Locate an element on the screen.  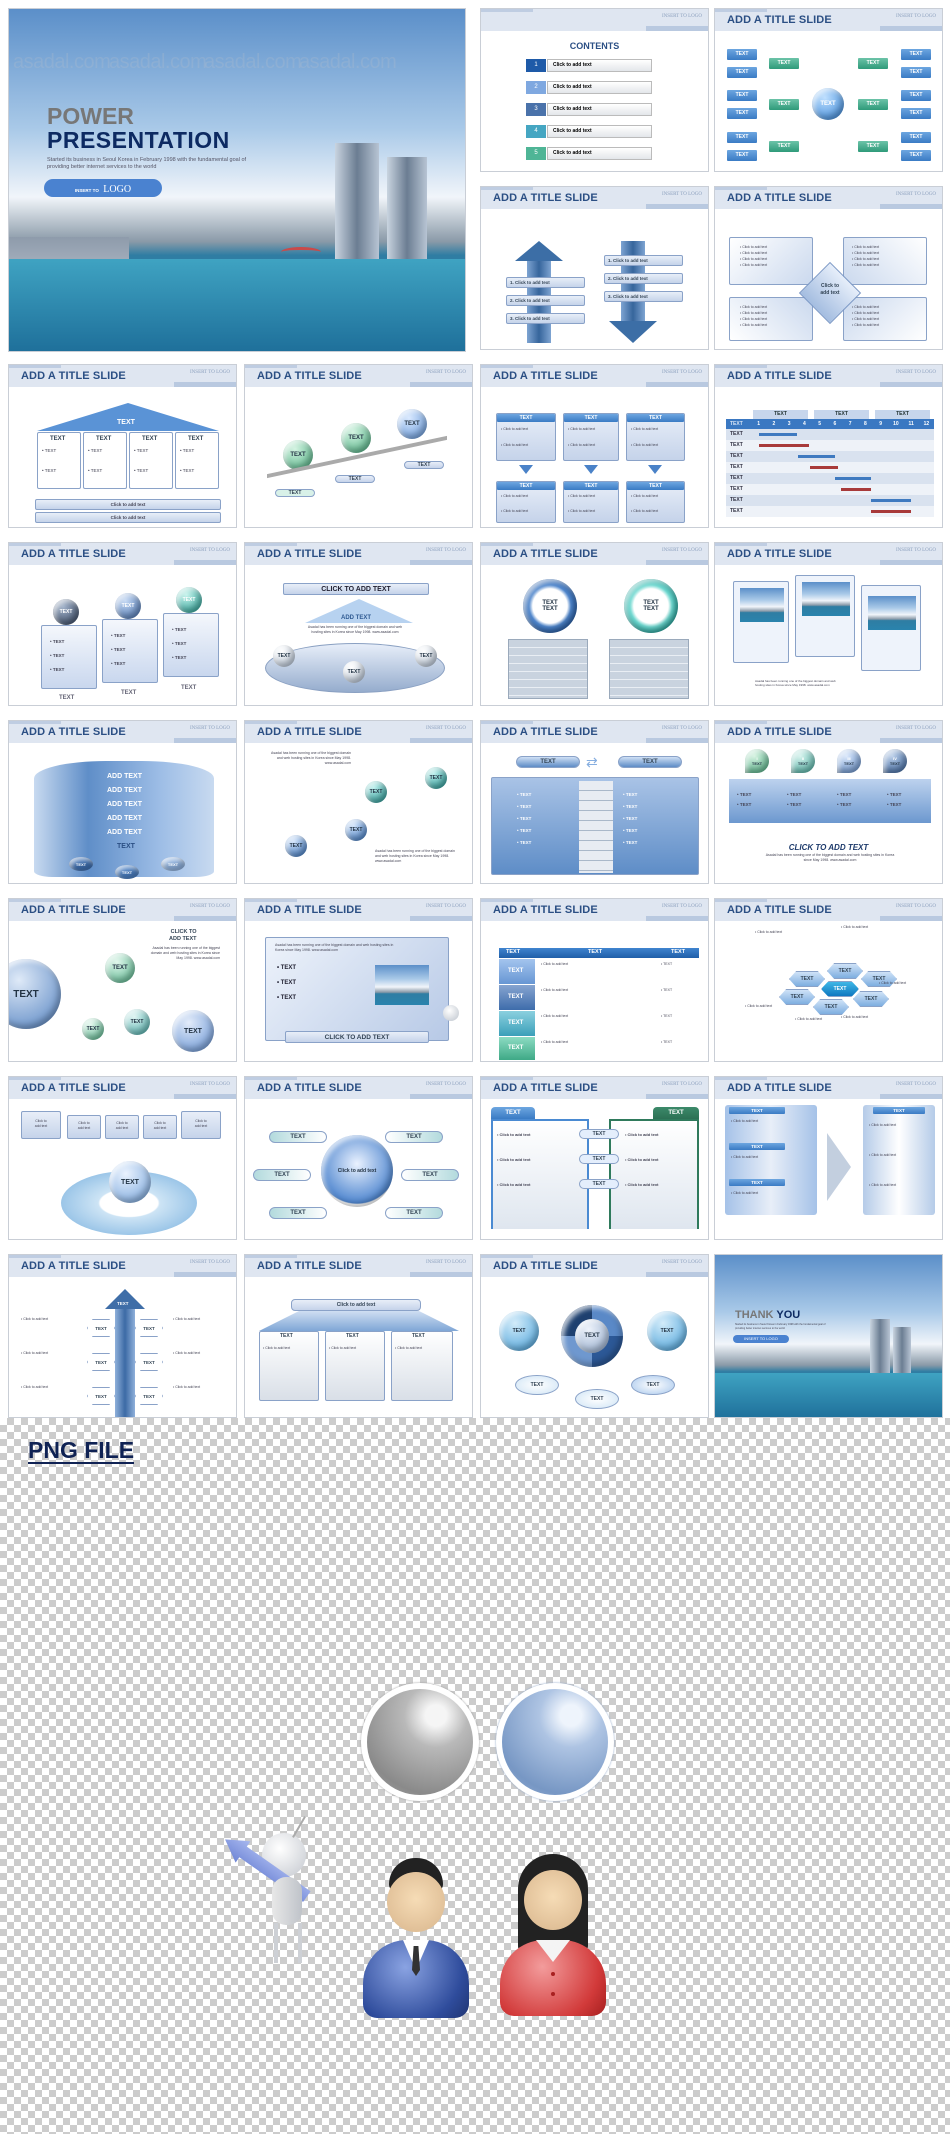
ring-teal: TEXT TEXT is located at coordinates (651, 606).